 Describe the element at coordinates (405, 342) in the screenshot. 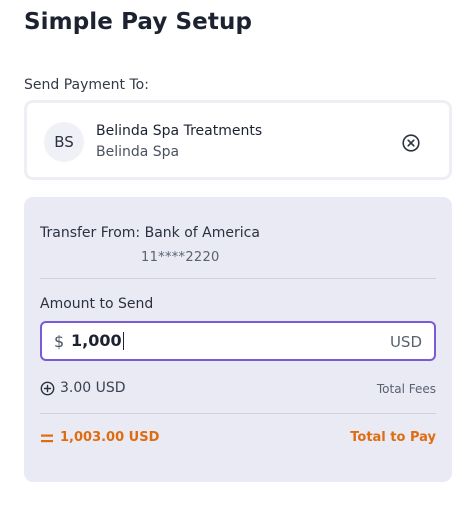

I see `currency-code: USD` at that location.